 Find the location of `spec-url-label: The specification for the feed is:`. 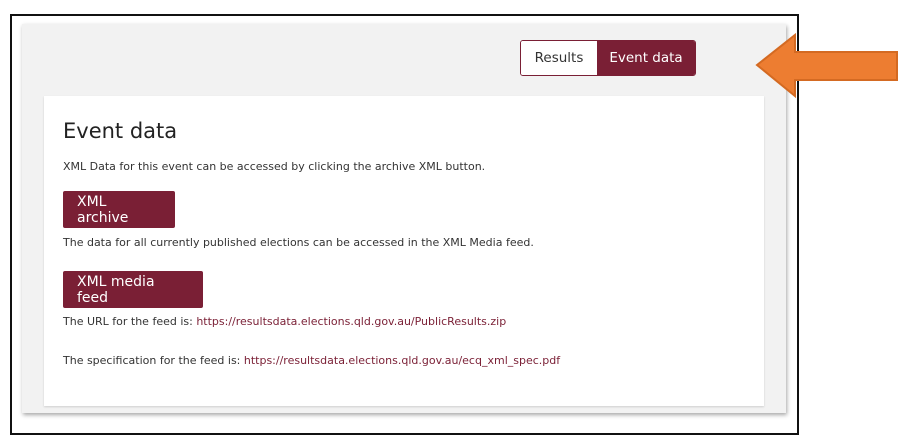

spec-url-label: The specification for the feed is: is located at coordinates (153, 360).